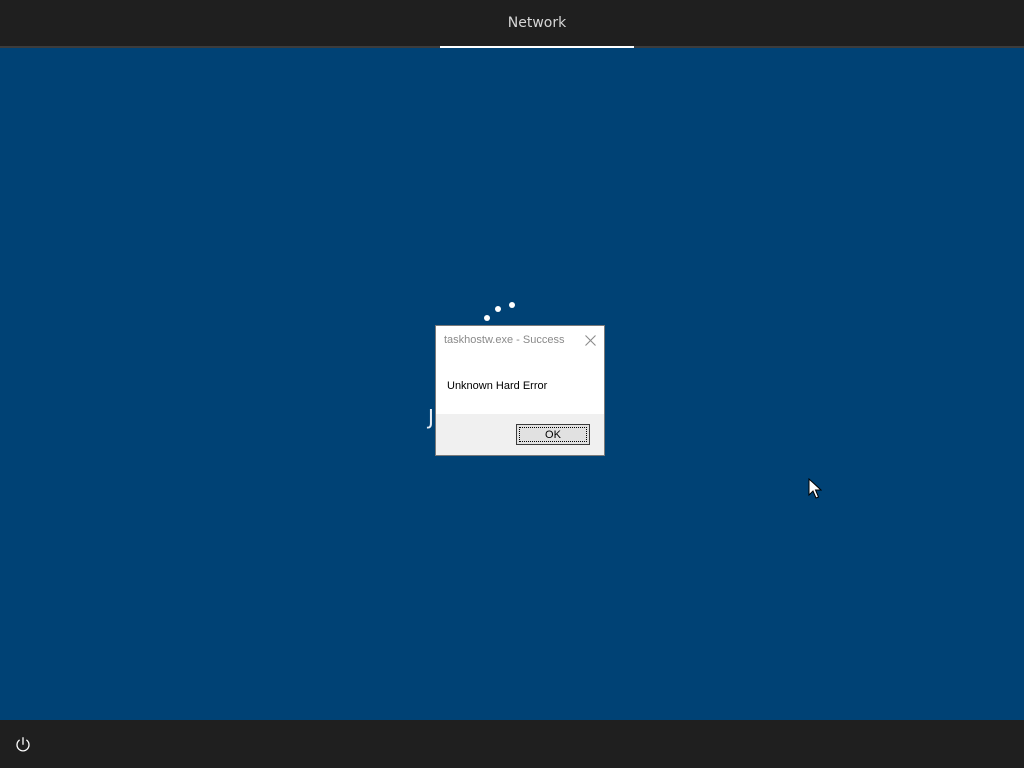 Image resolution: width=1024 pixels, height=768 pixels. What do you see at coordinates (537, 47) in the screenshot?
I see `tab-active-indicator` at bounding box center [537, 47].